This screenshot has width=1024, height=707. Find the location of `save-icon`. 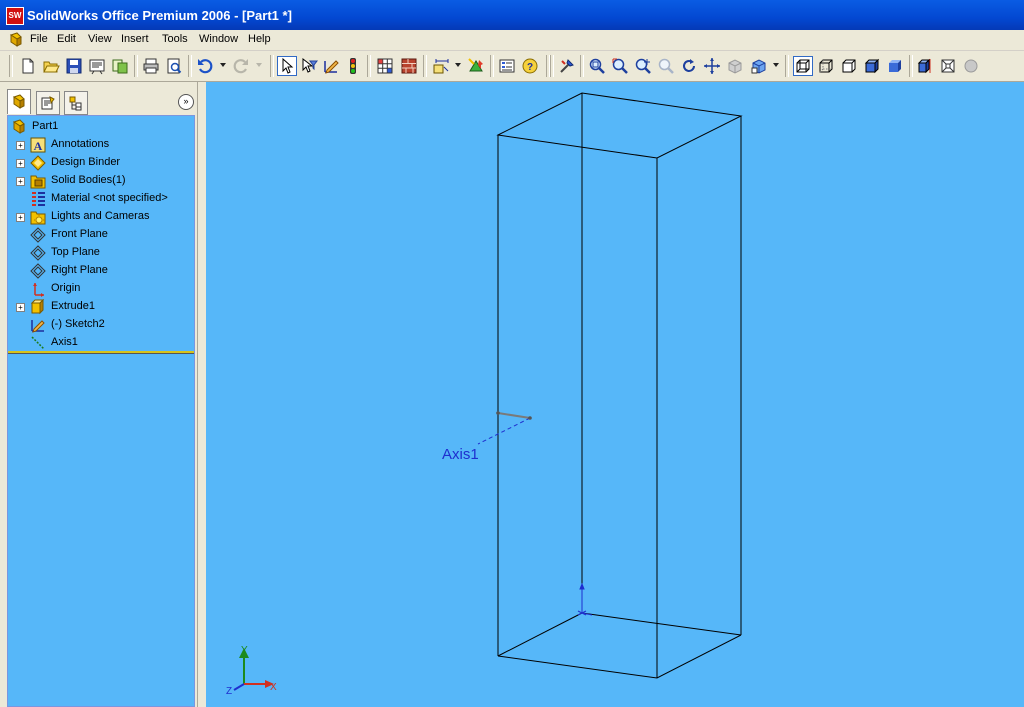

save-icon is located at coordinates (74, 66).